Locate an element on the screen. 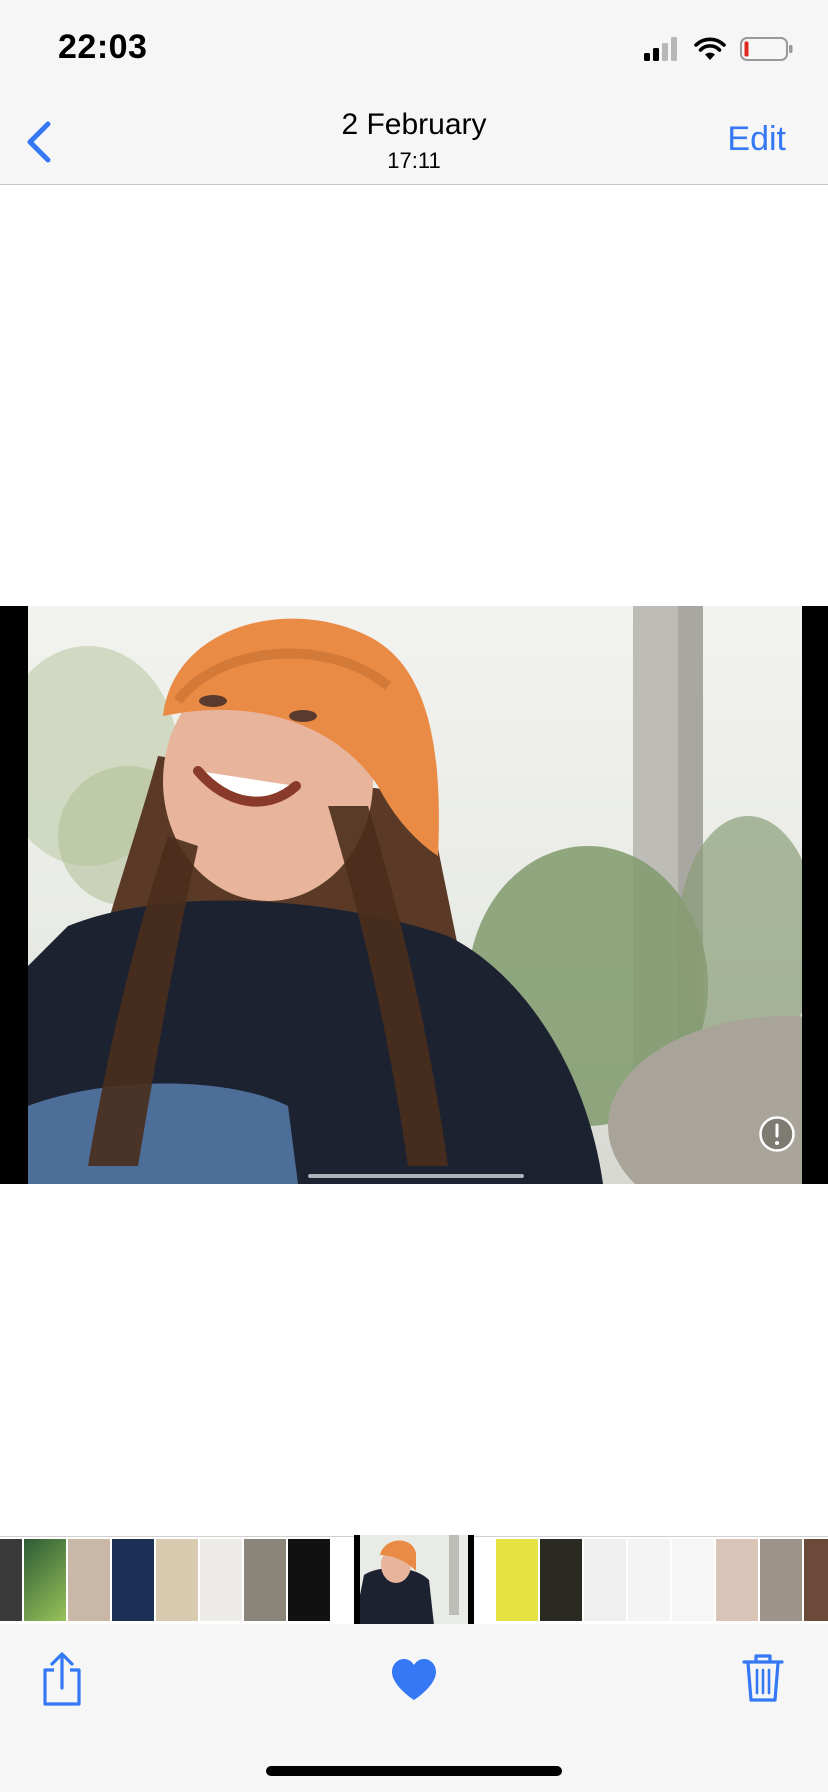  status-icons is located at coordinates (719, 49).